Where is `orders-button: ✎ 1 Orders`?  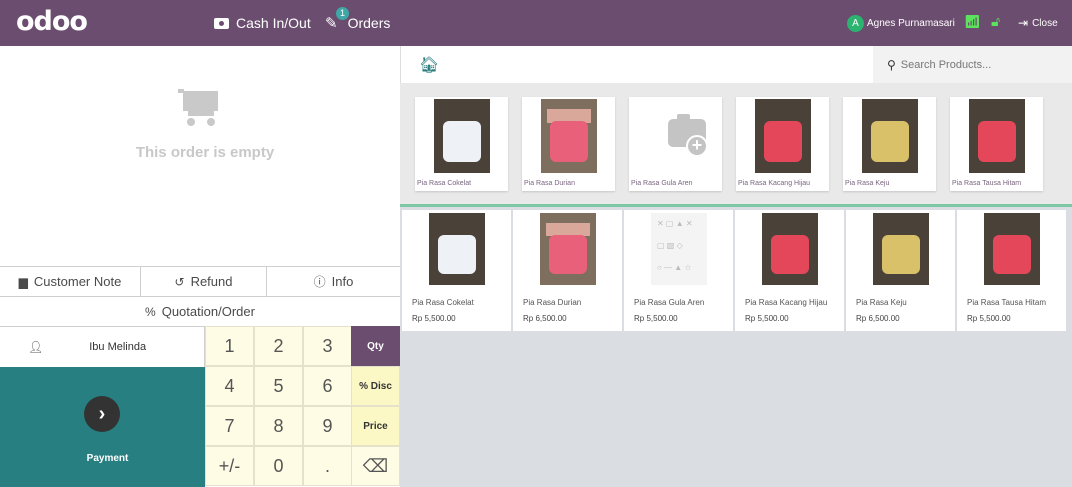
orders-button: ✎ 1 Orders is located at coordinates (357, 23).